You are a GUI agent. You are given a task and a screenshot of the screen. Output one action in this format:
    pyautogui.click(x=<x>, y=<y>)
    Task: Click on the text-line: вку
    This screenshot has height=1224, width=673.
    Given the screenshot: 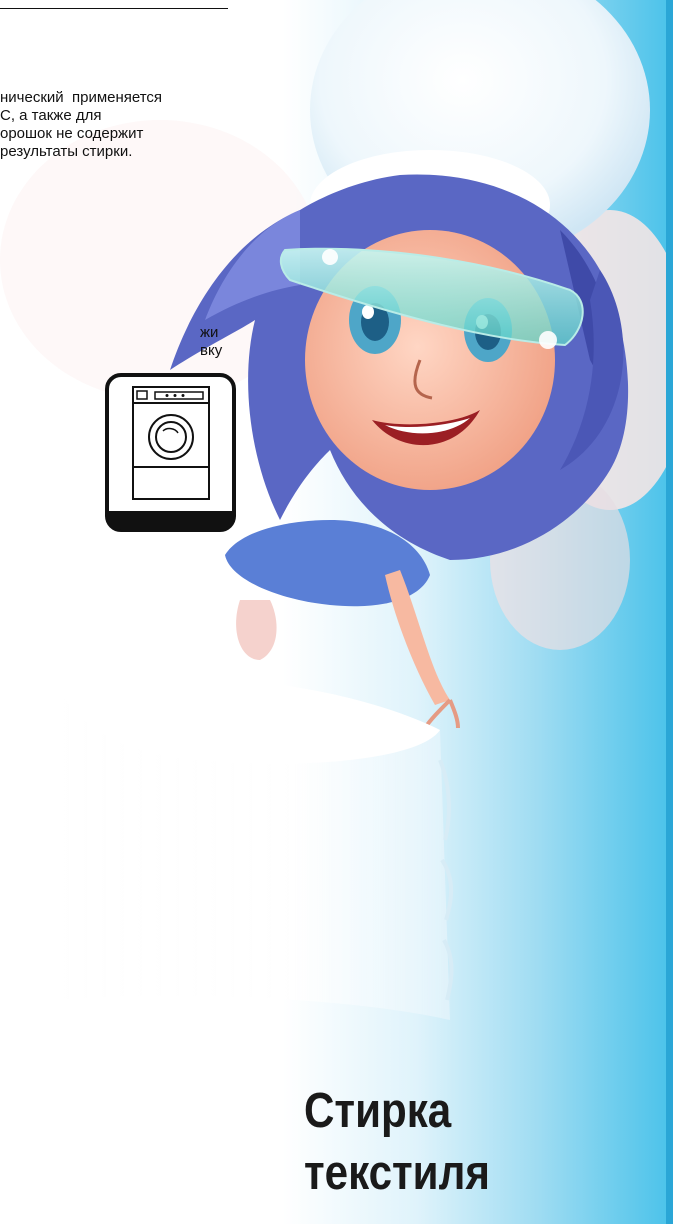 What is the action you would take?
    pyautogui.click(x=211, y=350)
    